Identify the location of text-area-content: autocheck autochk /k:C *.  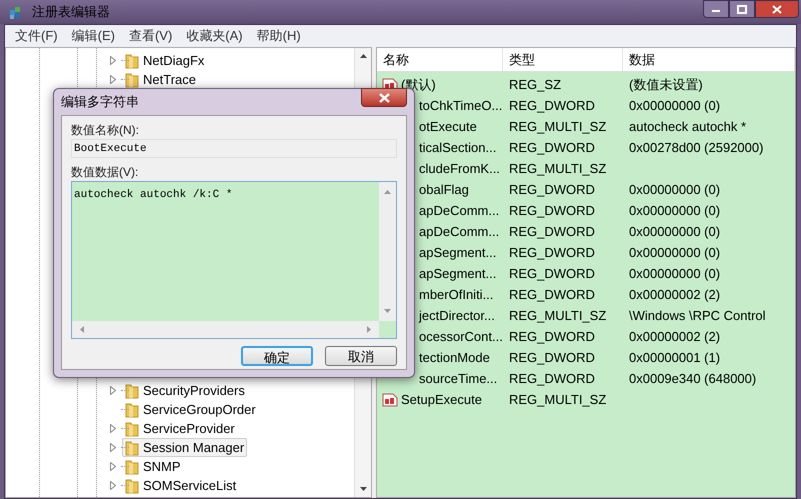
(153, 195).